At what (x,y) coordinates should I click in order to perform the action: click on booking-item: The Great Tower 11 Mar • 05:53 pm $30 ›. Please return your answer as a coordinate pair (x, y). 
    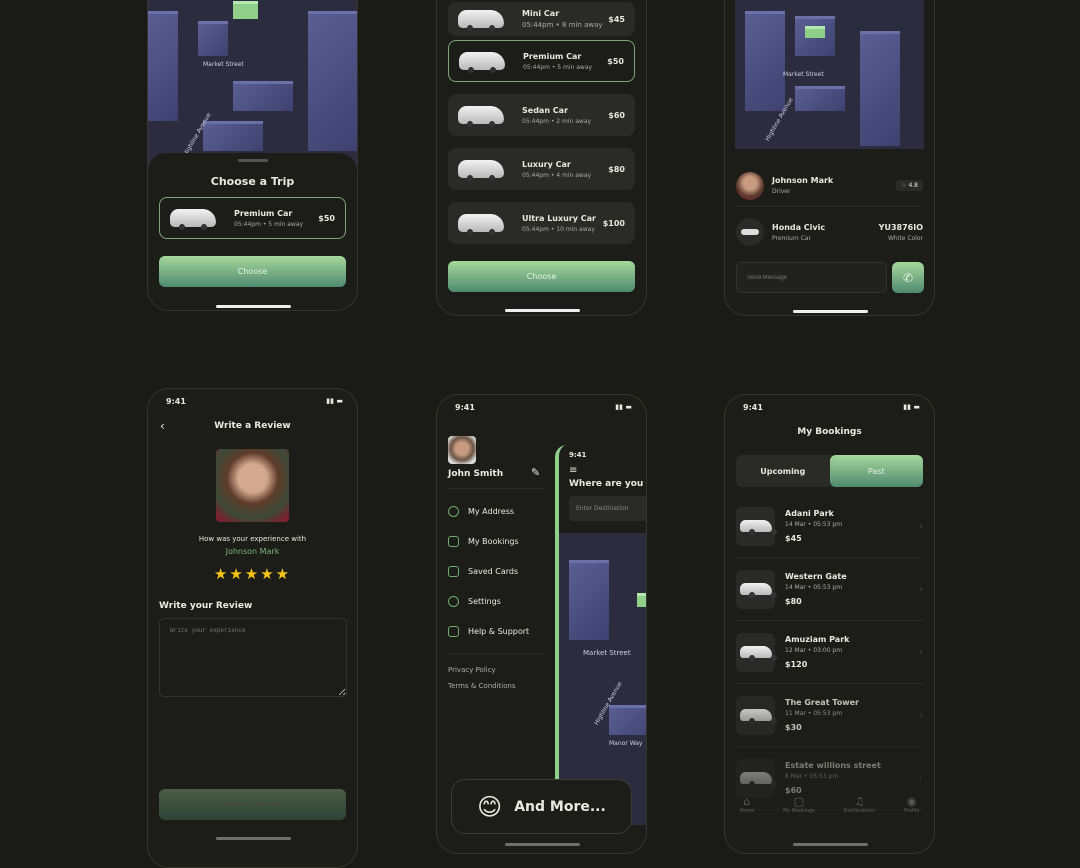
    Looking at the image, I should click on (829, 715).